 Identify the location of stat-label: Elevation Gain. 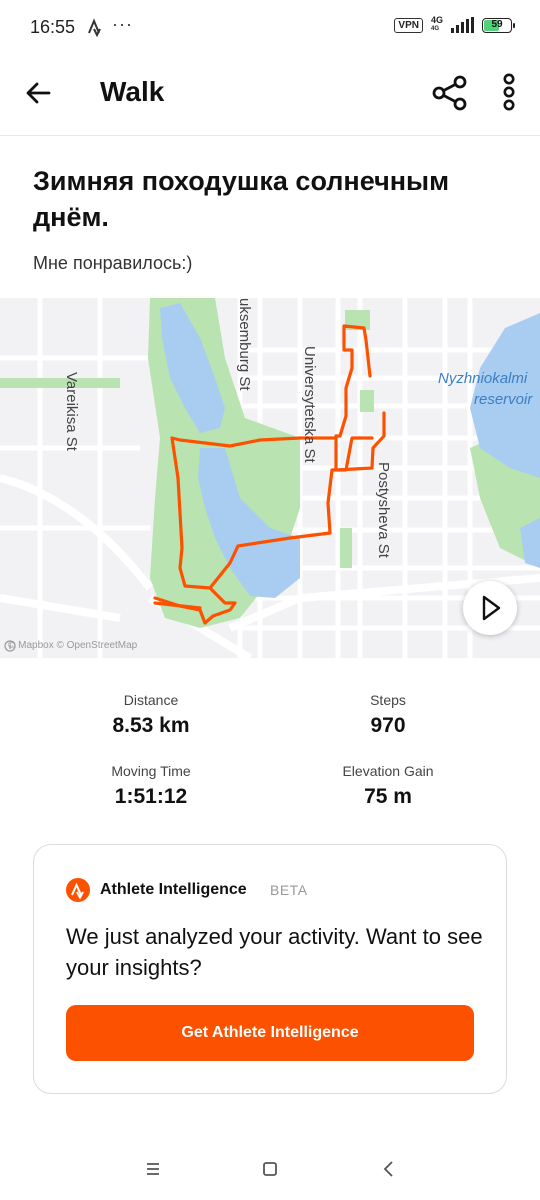
(388, 771).